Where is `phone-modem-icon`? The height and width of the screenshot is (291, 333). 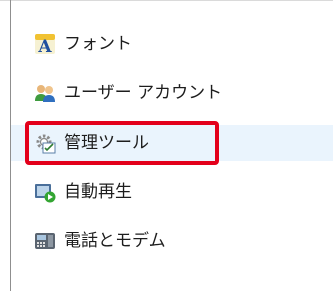 phone-modem-icon is located at coordinates (45, 241).